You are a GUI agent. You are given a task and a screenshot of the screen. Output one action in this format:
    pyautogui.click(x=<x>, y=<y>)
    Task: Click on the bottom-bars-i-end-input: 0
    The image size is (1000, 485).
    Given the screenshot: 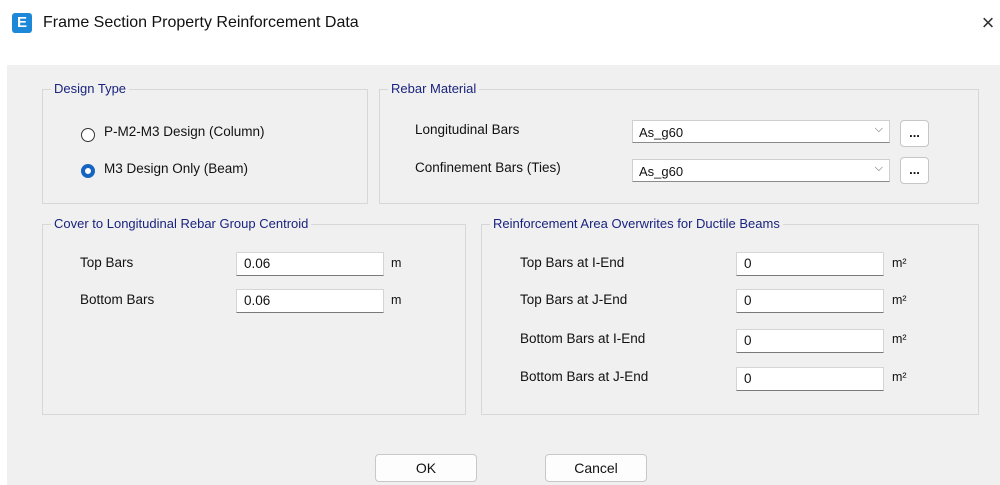 What is the action you would take?
    pyautogui.click(x=810, y=341)
    